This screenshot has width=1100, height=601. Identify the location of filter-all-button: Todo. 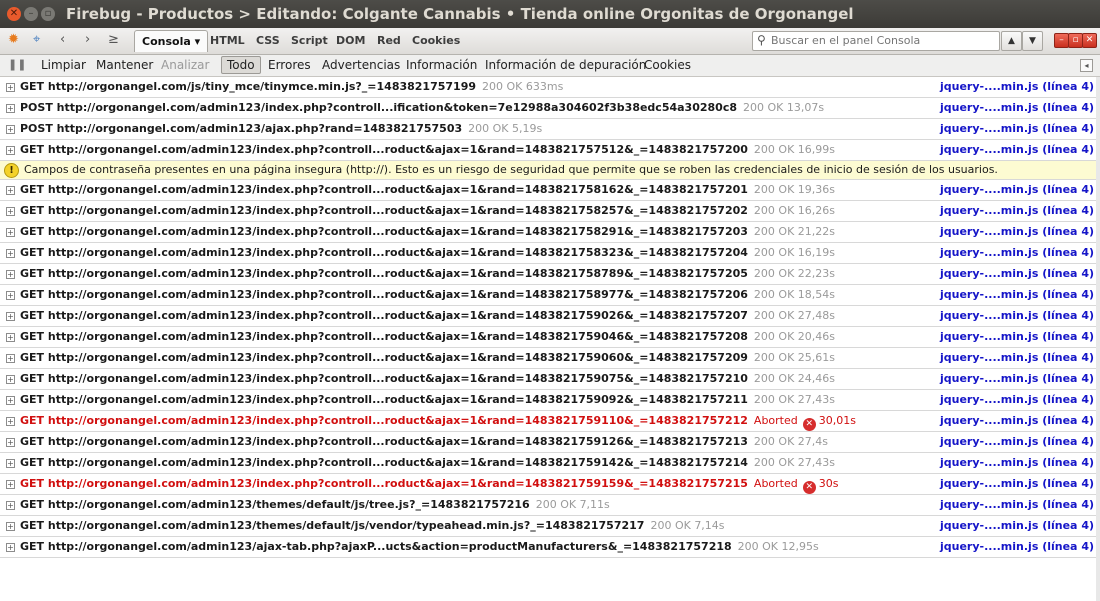
(241, 65).